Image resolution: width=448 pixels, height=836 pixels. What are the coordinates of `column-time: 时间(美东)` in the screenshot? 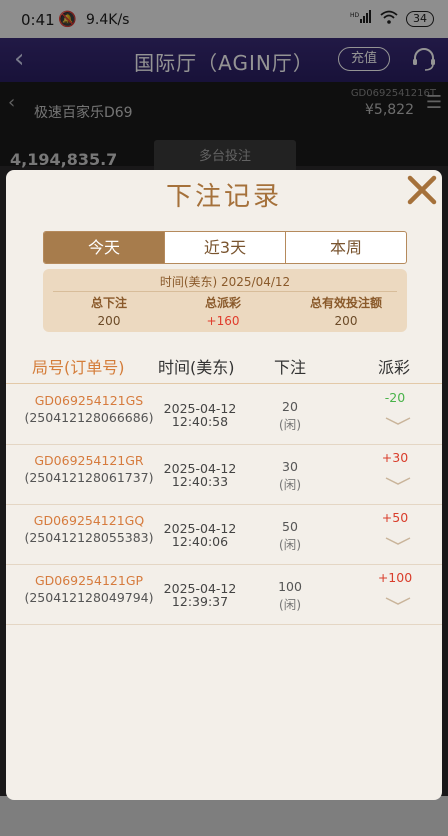 It's located at (196, 367).